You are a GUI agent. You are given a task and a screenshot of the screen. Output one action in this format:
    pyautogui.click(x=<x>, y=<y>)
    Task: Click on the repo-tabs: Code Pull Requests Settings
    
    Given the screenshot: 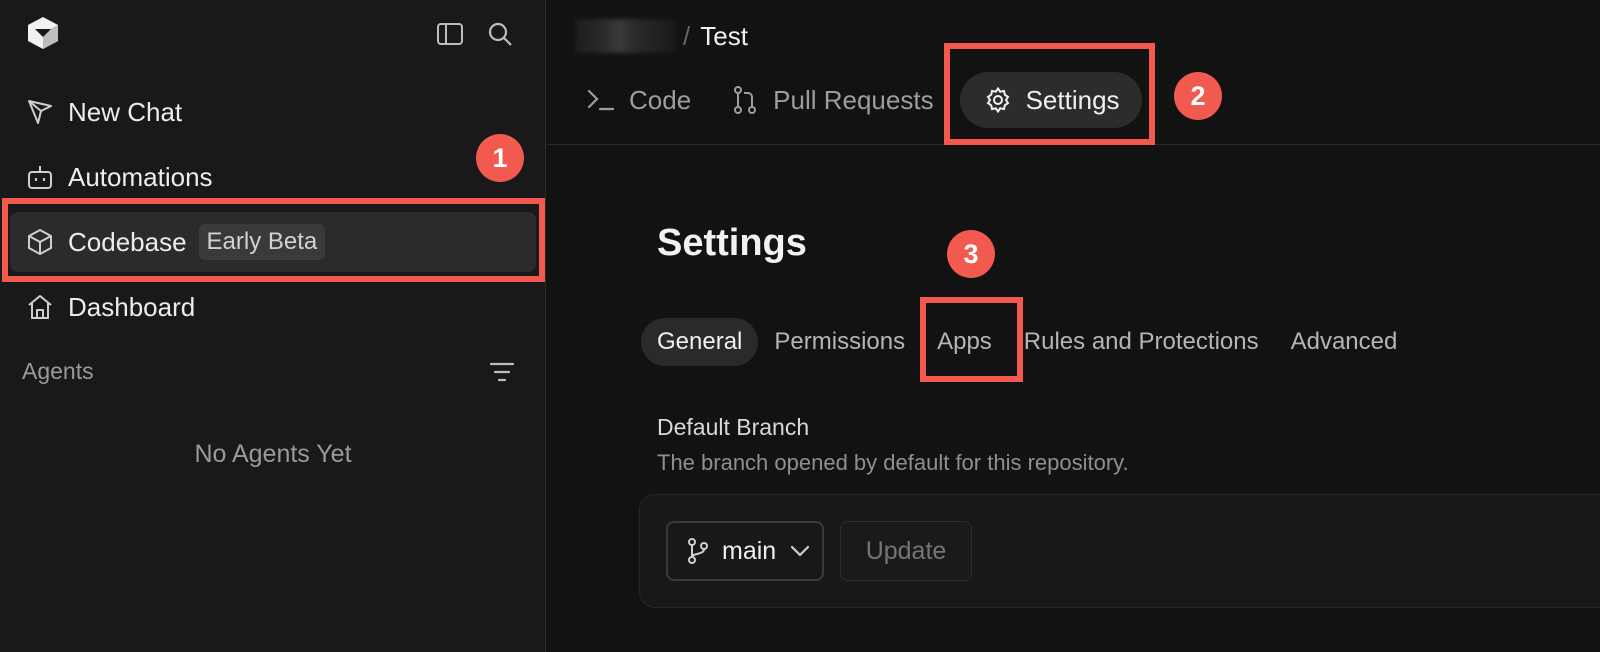 What is the action you would take?
    pyautogui.click(x=858, y=100)
    